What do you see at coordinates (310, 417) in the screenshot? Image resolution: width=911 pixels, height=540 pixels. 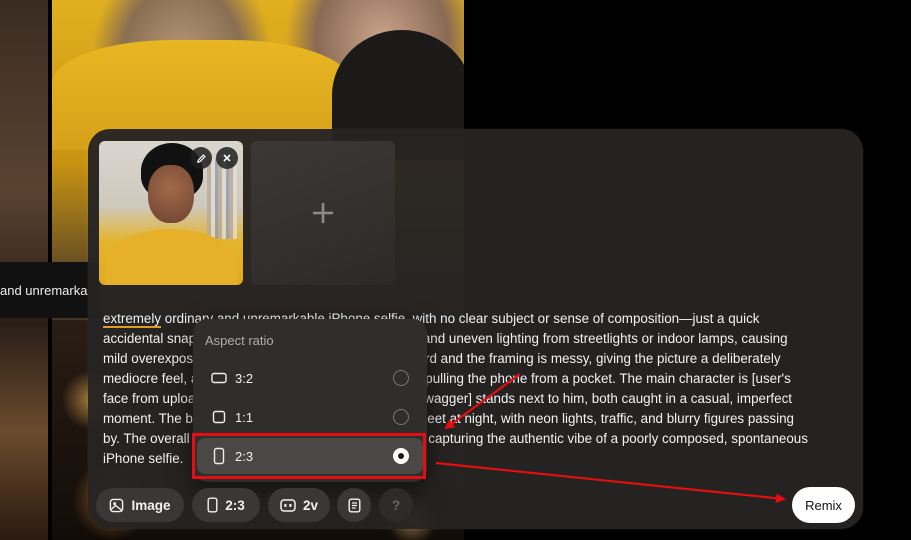 I see `aspect-option-1-1: 1:1` at bounding box center [310, 417].